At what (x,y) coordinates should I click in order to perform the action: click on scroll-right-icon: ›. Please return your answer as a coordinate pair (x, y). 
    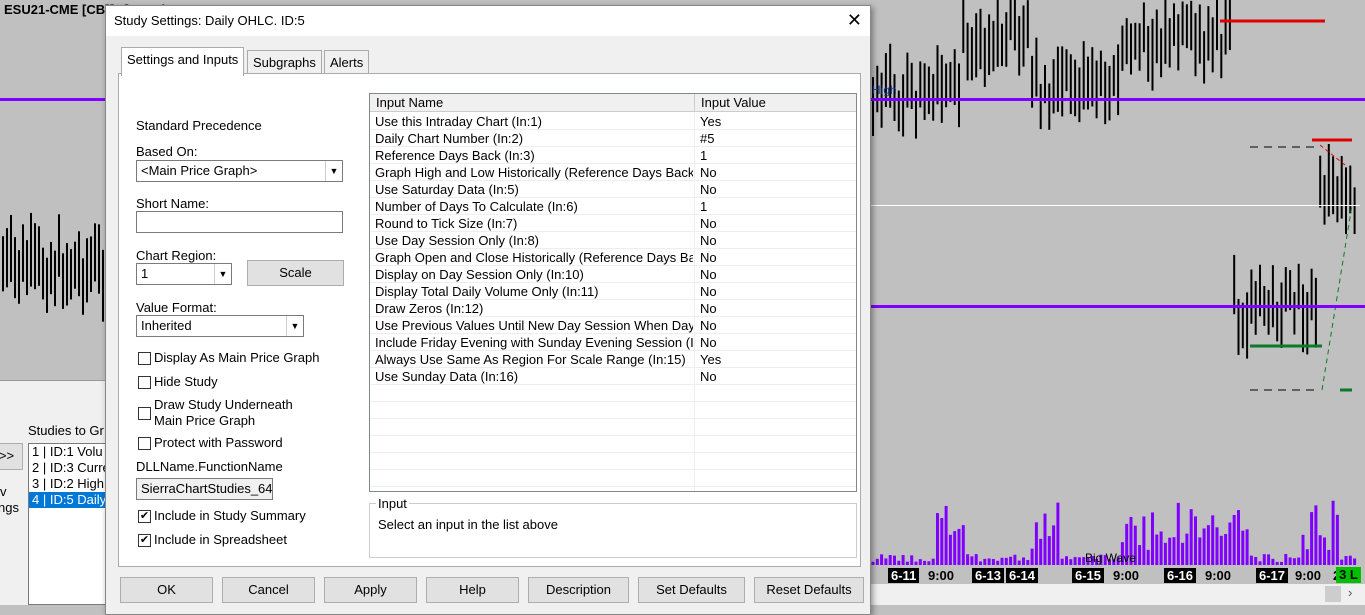
    Looking at the image, I should click on (1350, 592).